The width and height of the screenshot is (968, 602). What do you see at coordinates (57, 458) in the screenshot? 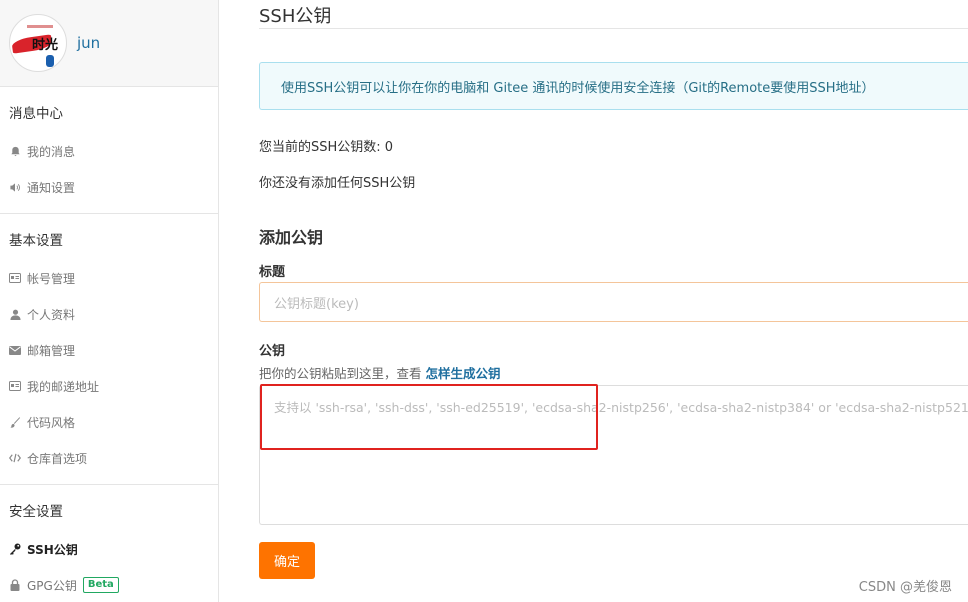
I see `sidebar-item-label: 仓库首选项` at bounding box center [57, 458].